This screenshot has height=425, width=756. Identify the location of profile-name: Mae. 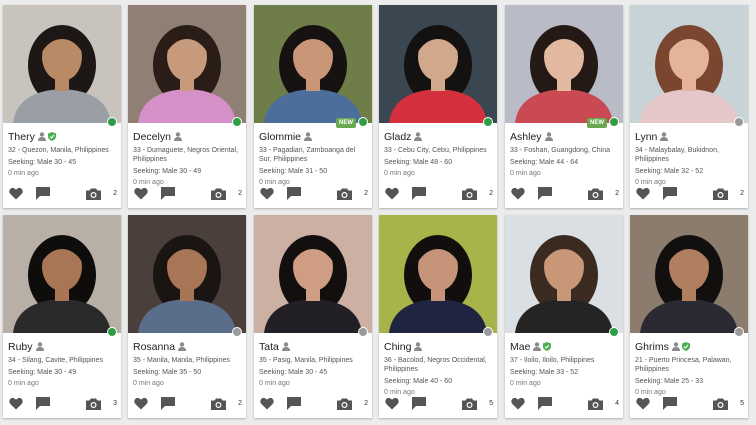
(520, 347).